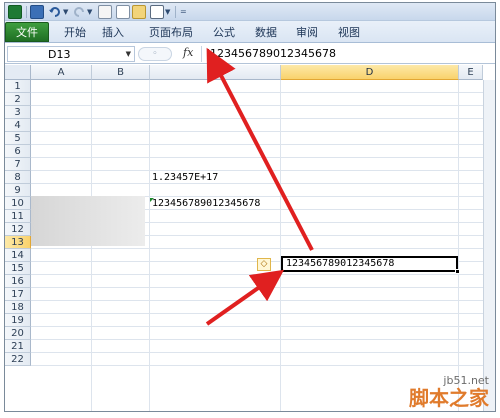  Describe the element at coordinates (18, 229) in the screenshot. I see `row-header-12: 12` at that location.